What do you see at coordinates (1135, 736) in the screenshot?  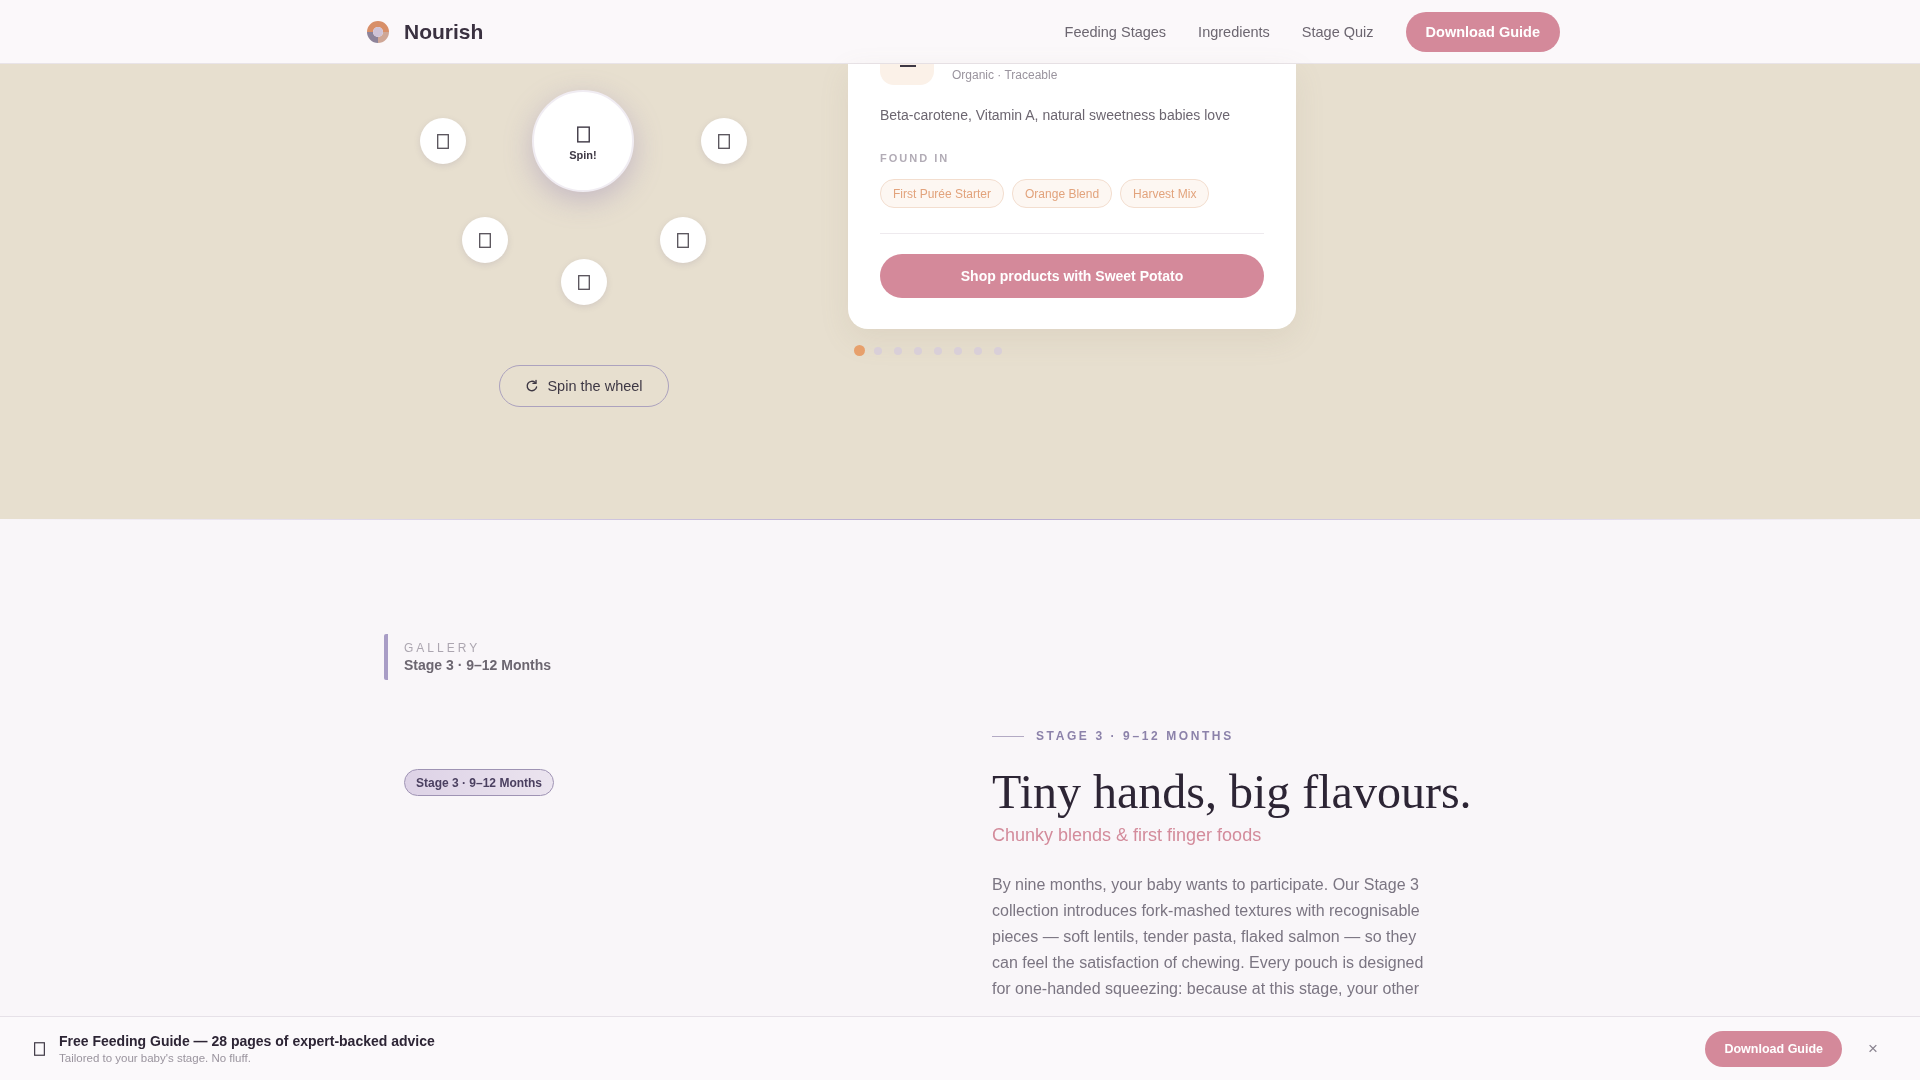 I see `stage-eyebrow: STAGE 3 · 9–12 MONTHS` at bounding box center [1135, 736].